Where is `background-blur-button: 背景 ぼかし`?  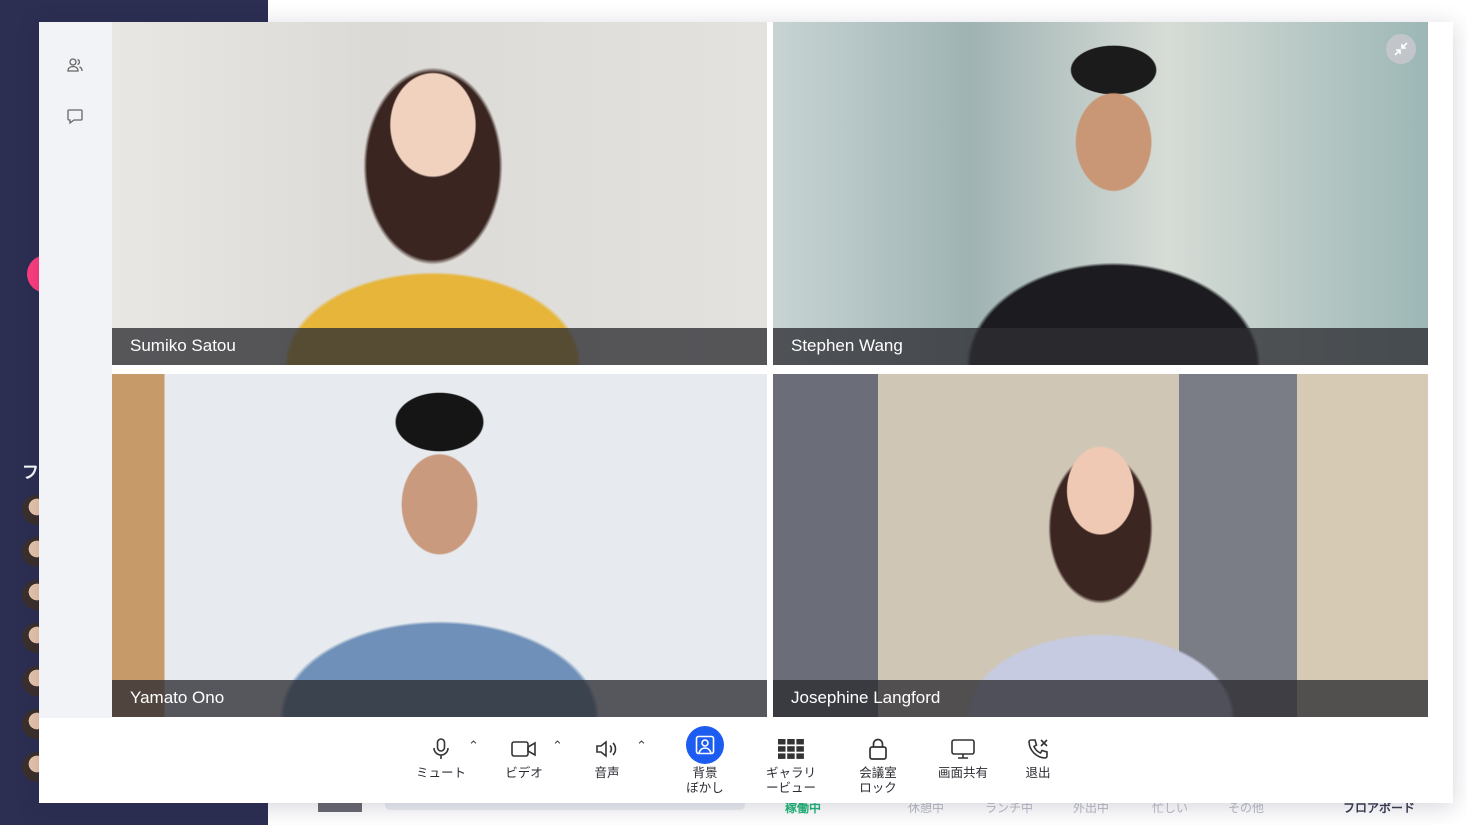
background-blur-button: 背景 ぼかし is located at coordinates (705, 761).